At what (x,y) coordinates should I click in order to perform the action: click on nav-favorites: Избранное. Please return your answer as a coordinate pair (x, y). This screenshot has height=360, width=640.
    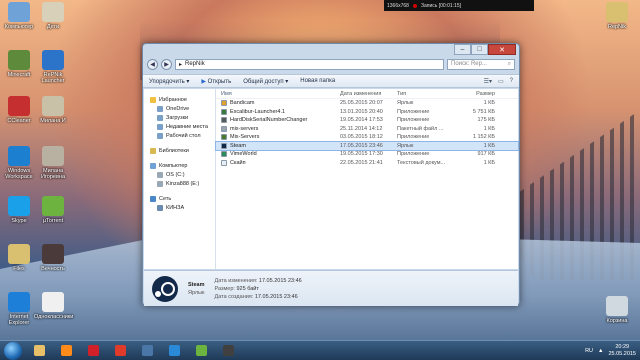
    Looking at the image, I should click on (179, 99).